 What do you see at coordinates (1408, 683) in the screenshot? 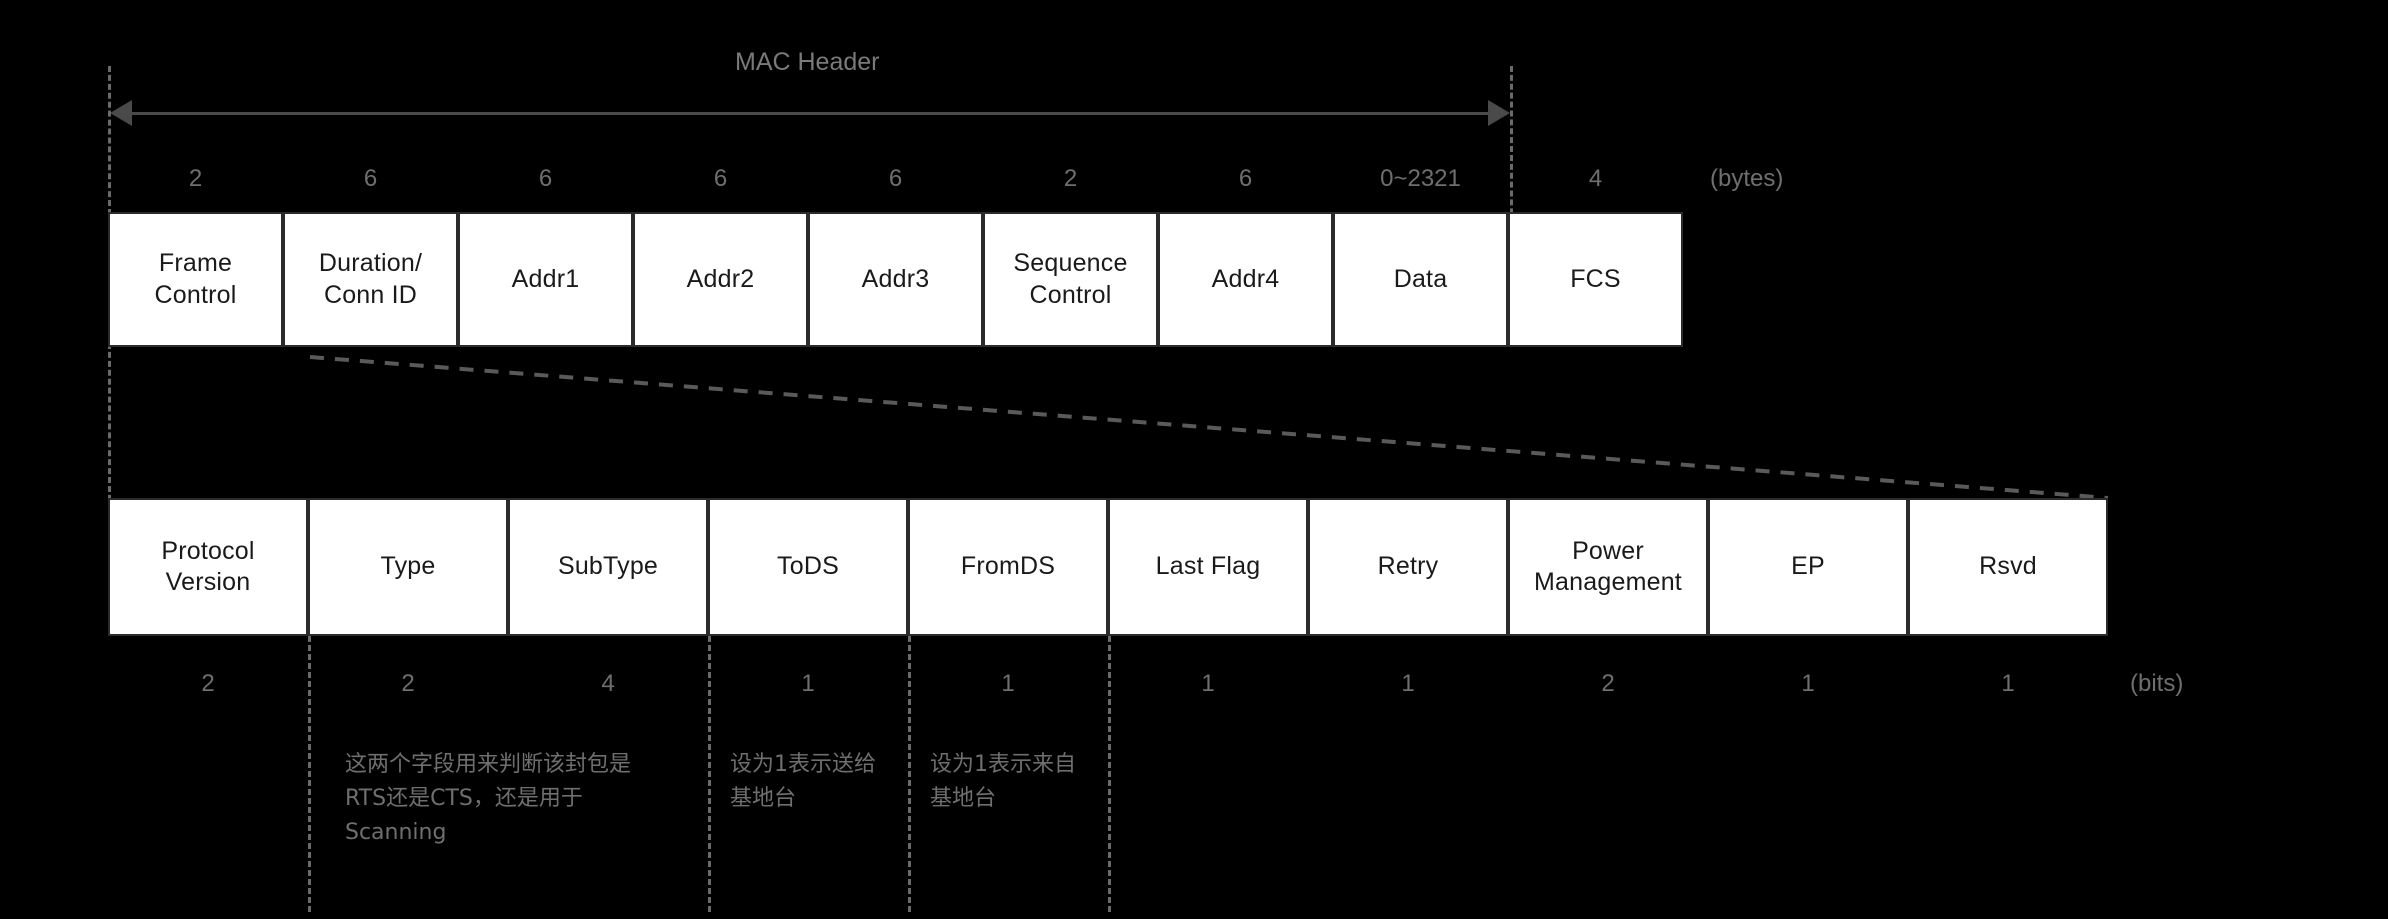
I see `fc-field-size-6: 1` at bounding box center [1408, 683].